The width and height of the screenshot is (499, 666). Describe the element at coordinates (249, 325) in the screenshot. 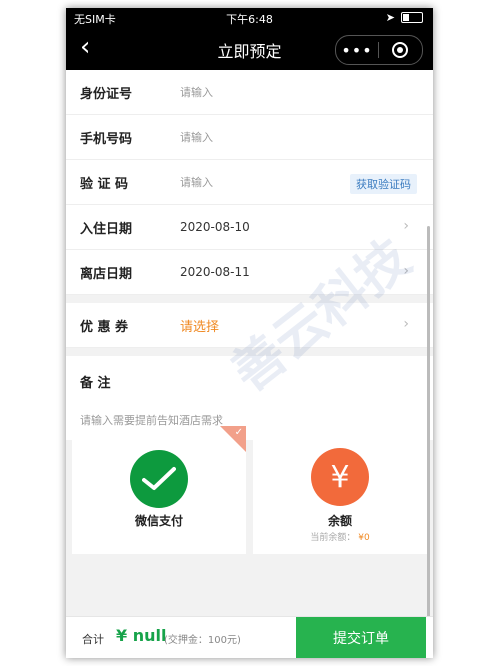

I see `coupon-row: 优 惠 券 请选择 ›` at that location.